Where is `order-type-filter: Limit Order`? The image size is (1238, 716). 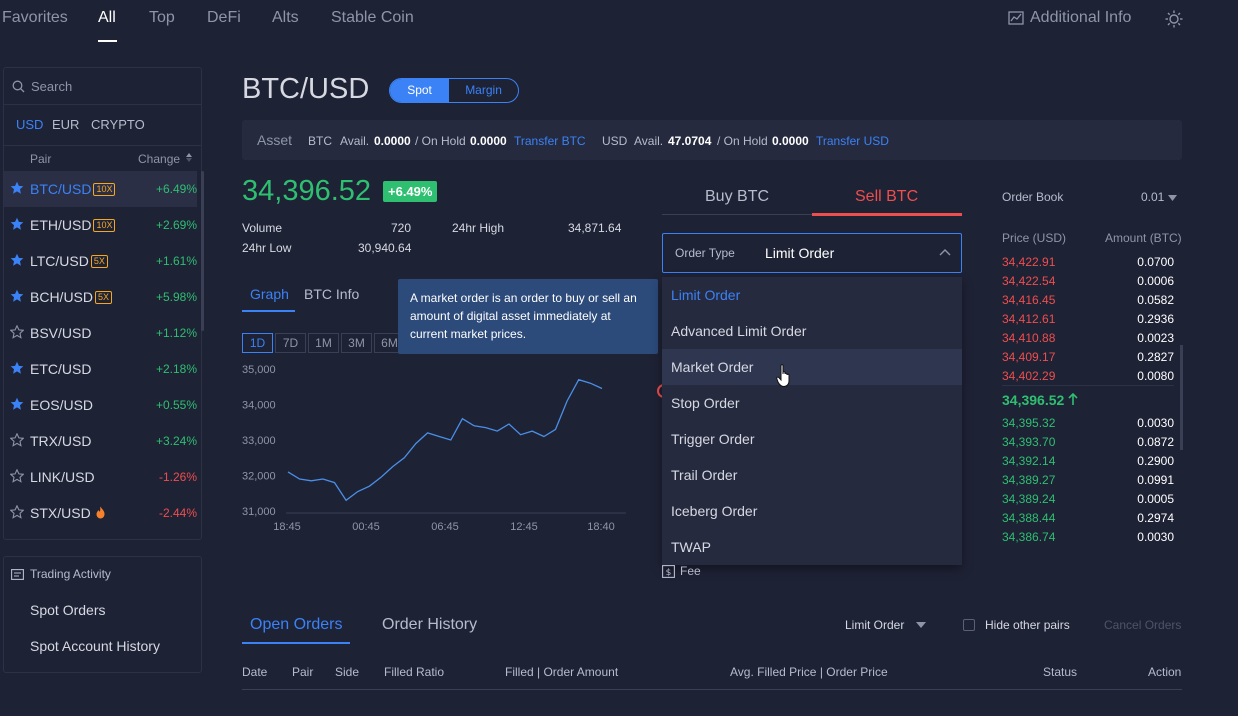
order-type-filter: Limit Order is located at coordinates (886, 625).